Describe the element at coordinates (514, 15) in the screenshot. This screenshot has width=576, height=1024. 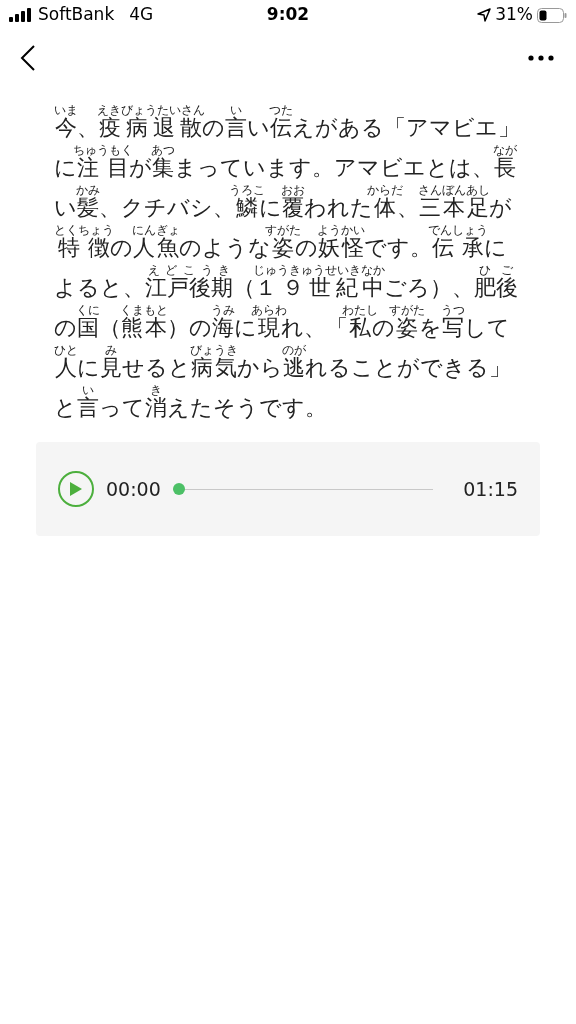
I see `battery-percent: 31%` at that location.